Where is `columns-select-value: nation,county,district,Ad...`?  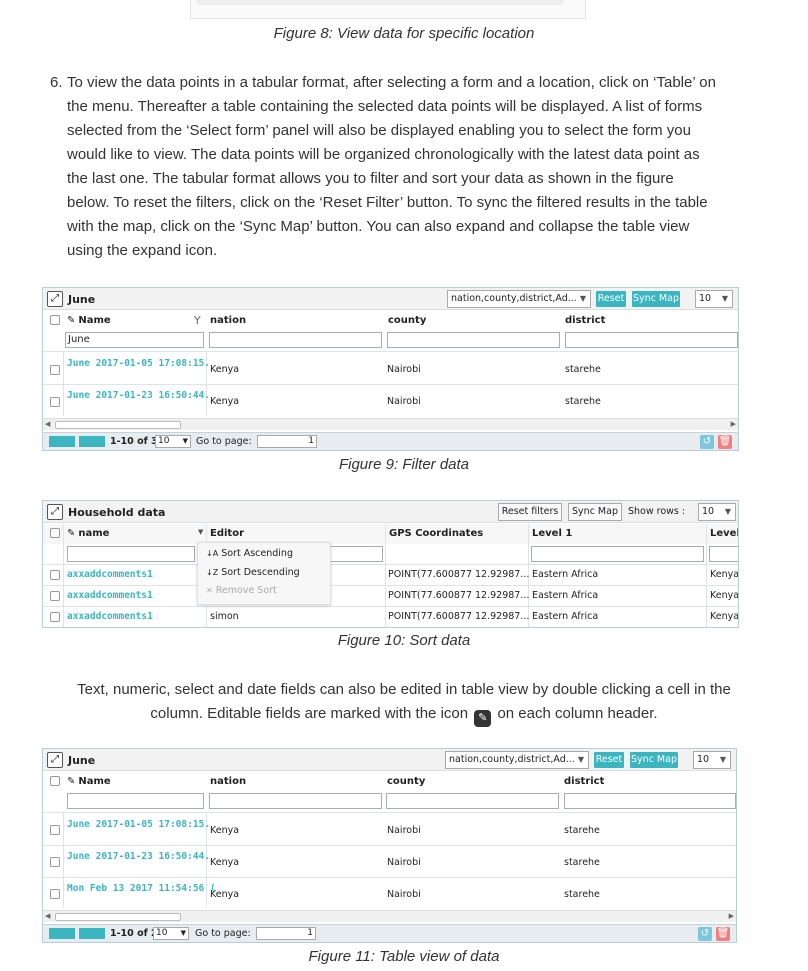
columns-select-value: nation,county,district,Ad... is located at coordinates (514, 298).